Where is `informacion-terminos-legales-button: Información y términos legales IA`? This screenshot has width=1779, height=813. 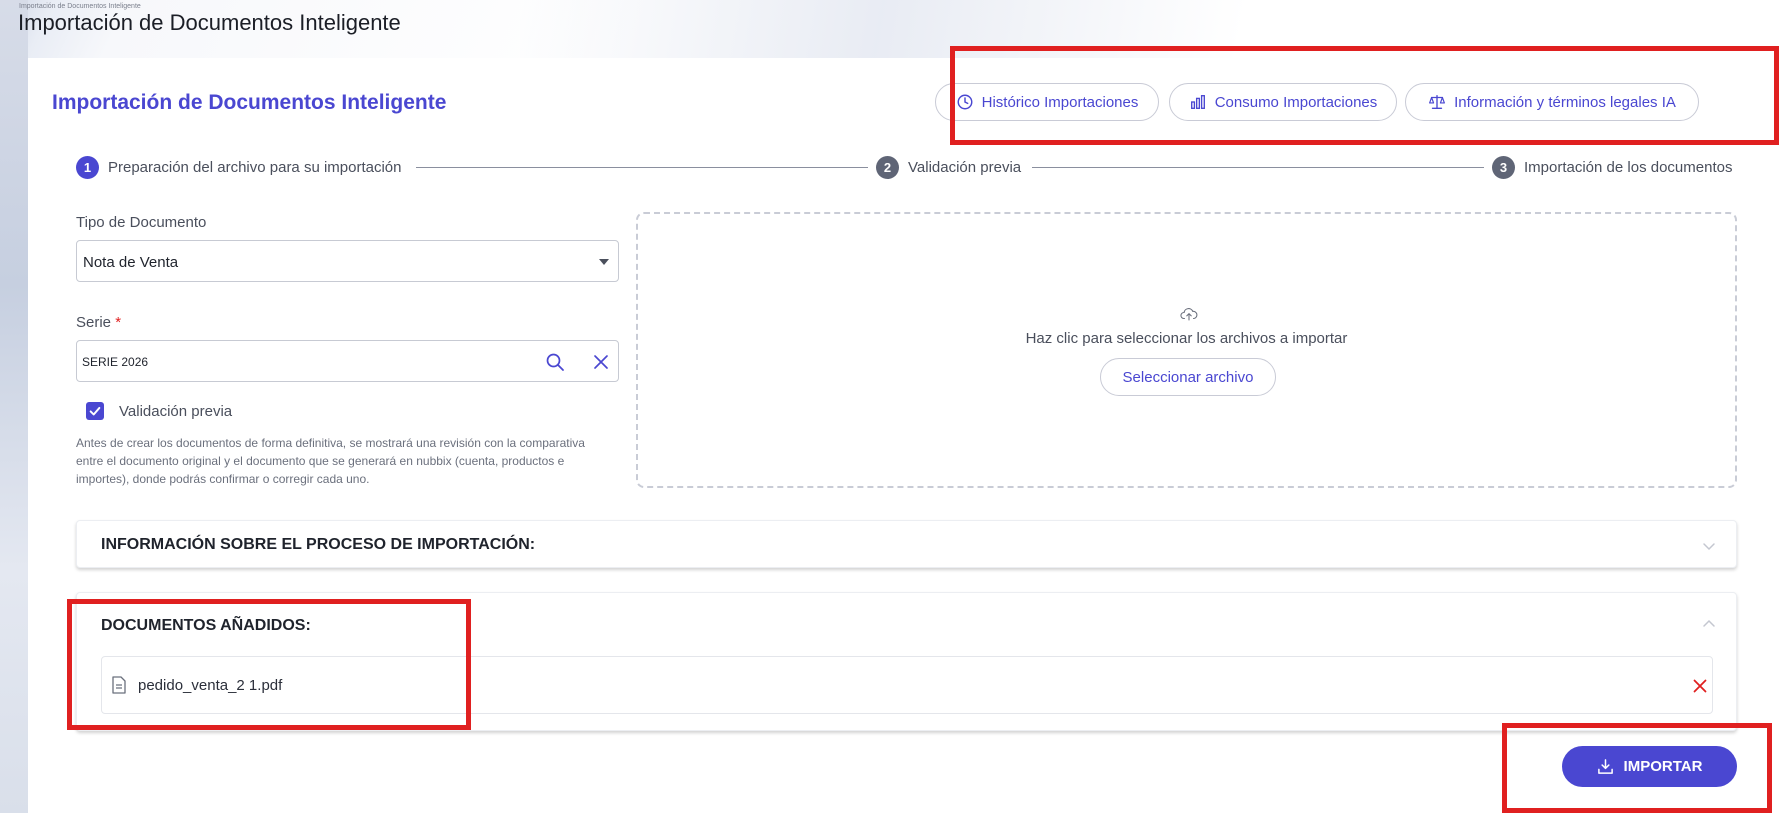
informacion-terminos-legales-button: Información y términos legales IA is located at coordinates (1552, 102).